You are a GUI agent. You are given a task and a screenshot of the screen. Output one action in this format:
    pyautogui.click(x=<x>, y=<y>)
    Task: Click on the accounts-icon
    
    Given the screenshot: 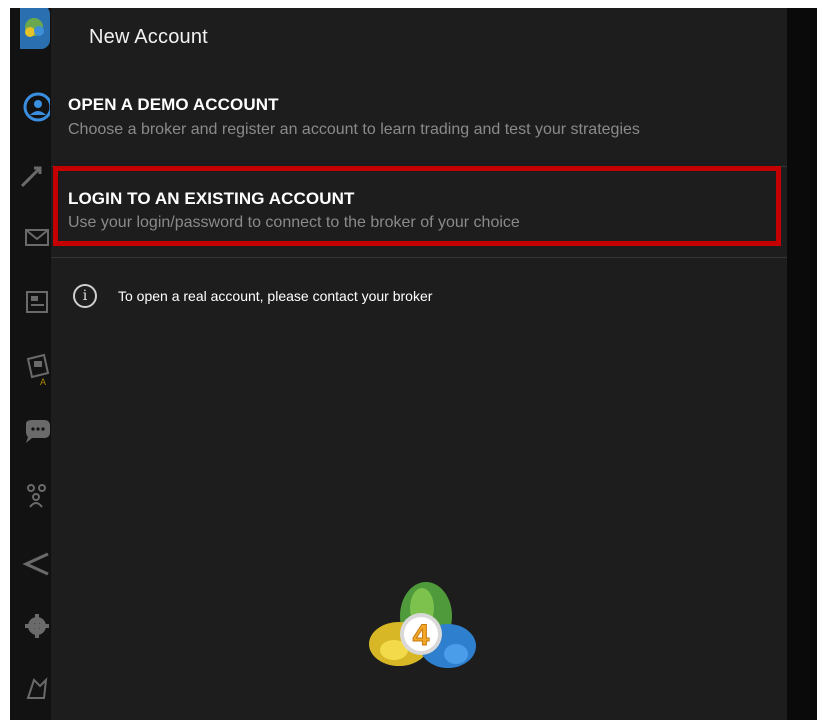 What is the action you would take?
    pyautogui.click(x=35, y=107)
    